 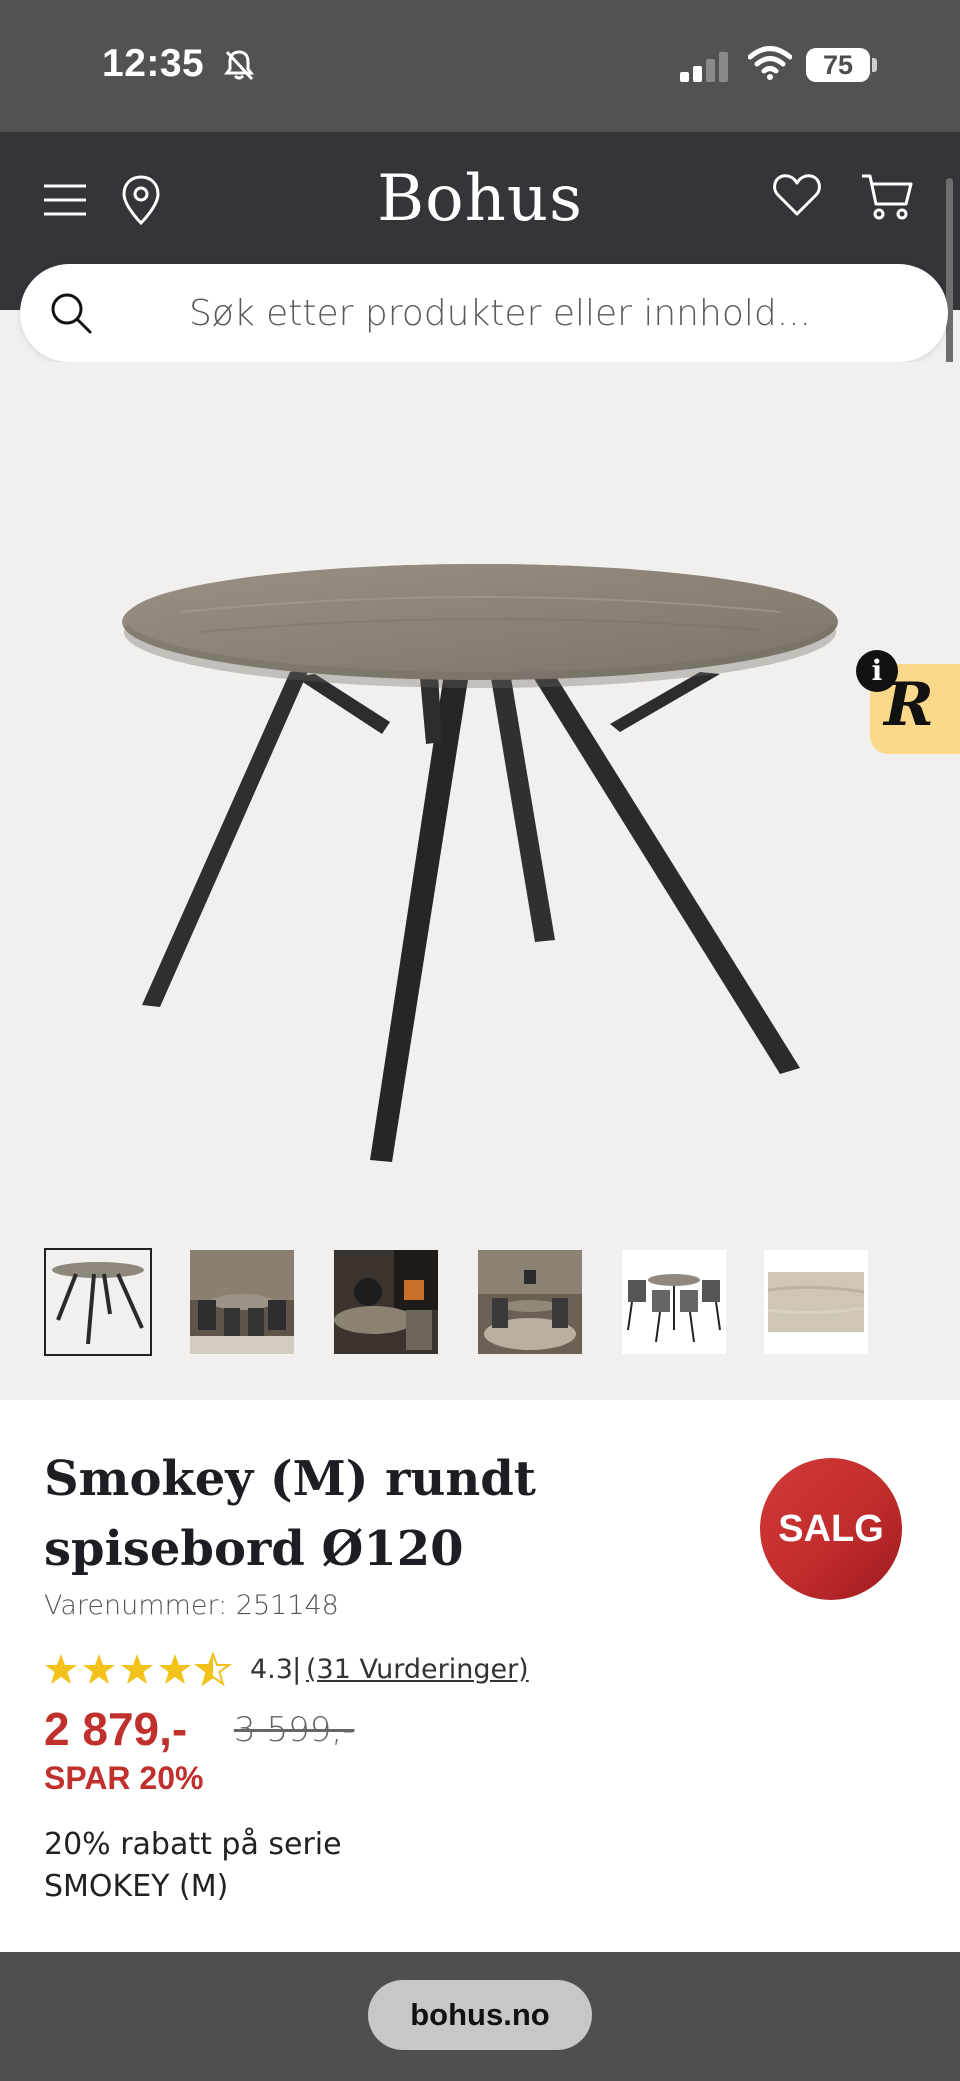 What do you see at coordinates (704, 67) in the screenshot?
I see `signal-icon` at bounding box center [704, 67].